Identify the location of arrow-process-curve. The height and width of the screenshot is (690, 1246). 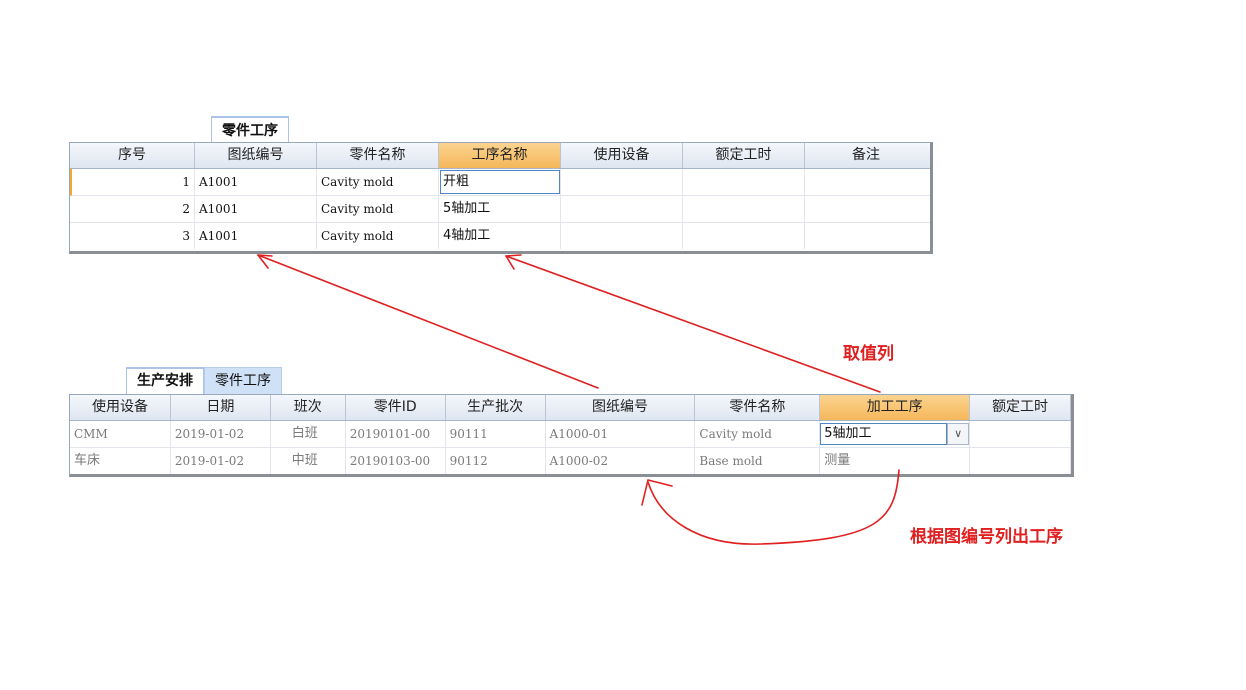
(773, 507).